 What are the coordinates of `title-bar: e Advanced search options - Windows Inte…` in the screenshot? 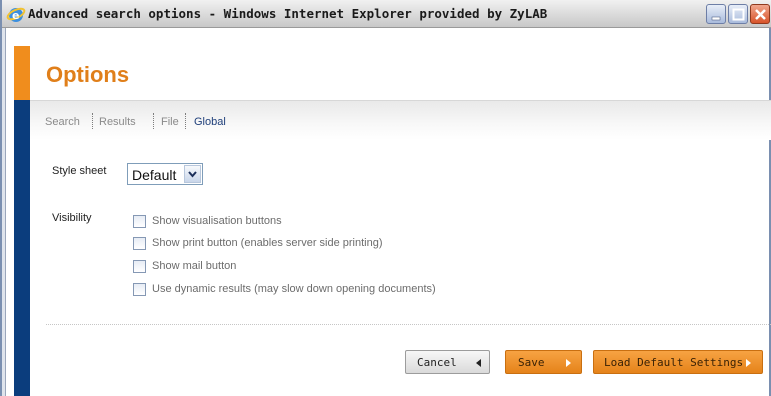 It's located at (386, 14).